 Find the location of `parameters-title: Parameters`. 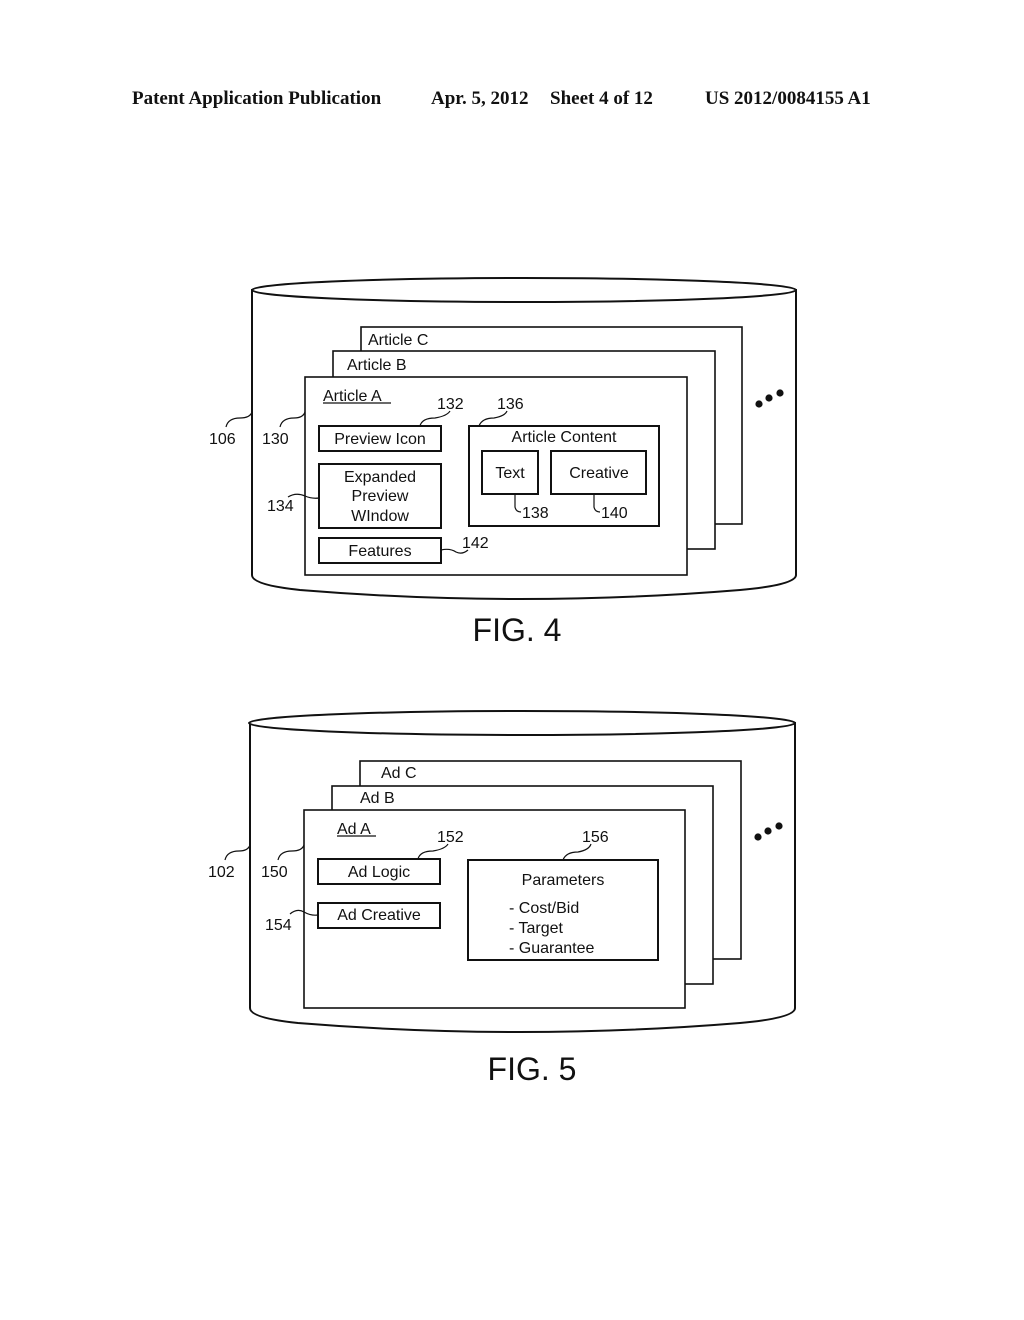

parameters-title: Parameters is located at coordinates (563, 880).